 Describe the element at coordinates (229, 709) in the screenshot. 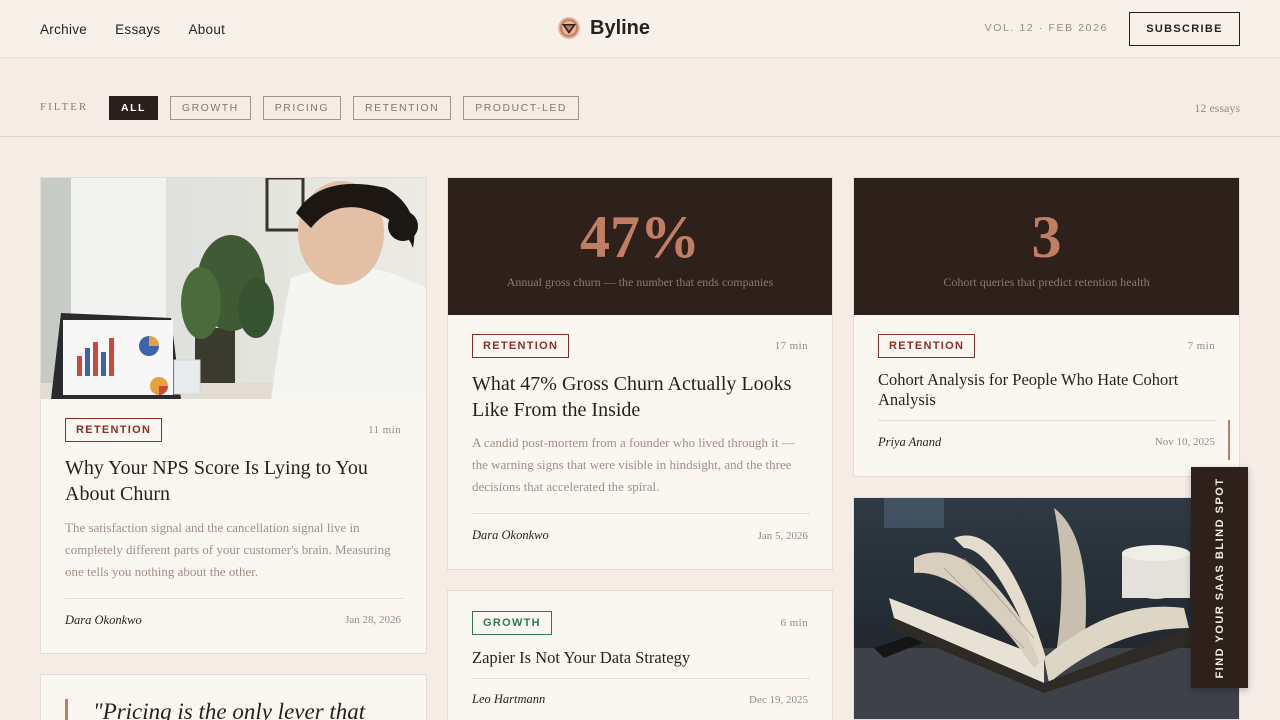

I see `pull-quote-text: "Pricing is the only lever that` at that location.